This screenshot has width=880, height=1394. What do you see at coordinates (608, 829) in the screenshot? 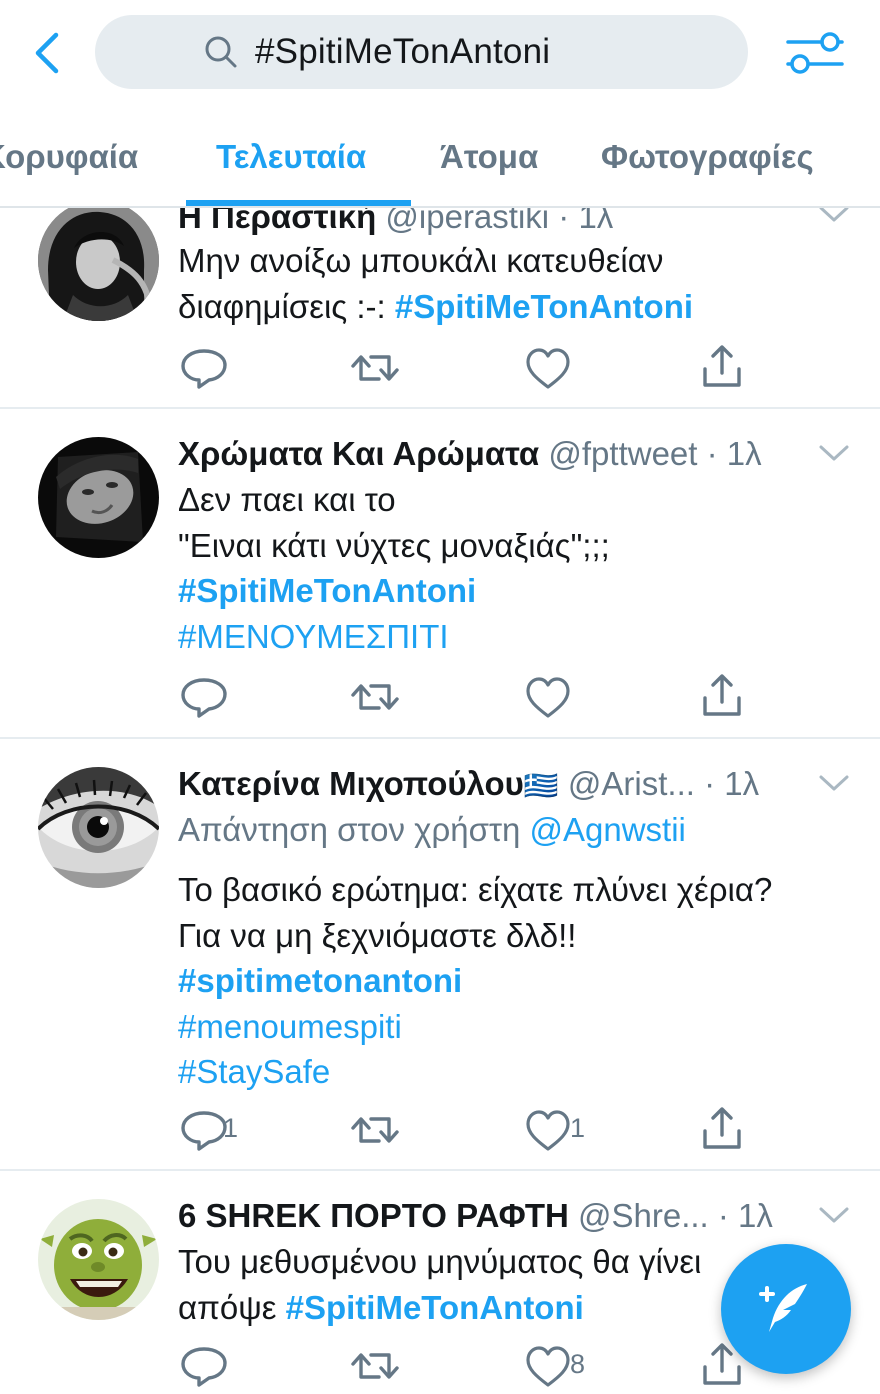
I see `mention-link: @Agnwstii` at bounding box center [608, 829].